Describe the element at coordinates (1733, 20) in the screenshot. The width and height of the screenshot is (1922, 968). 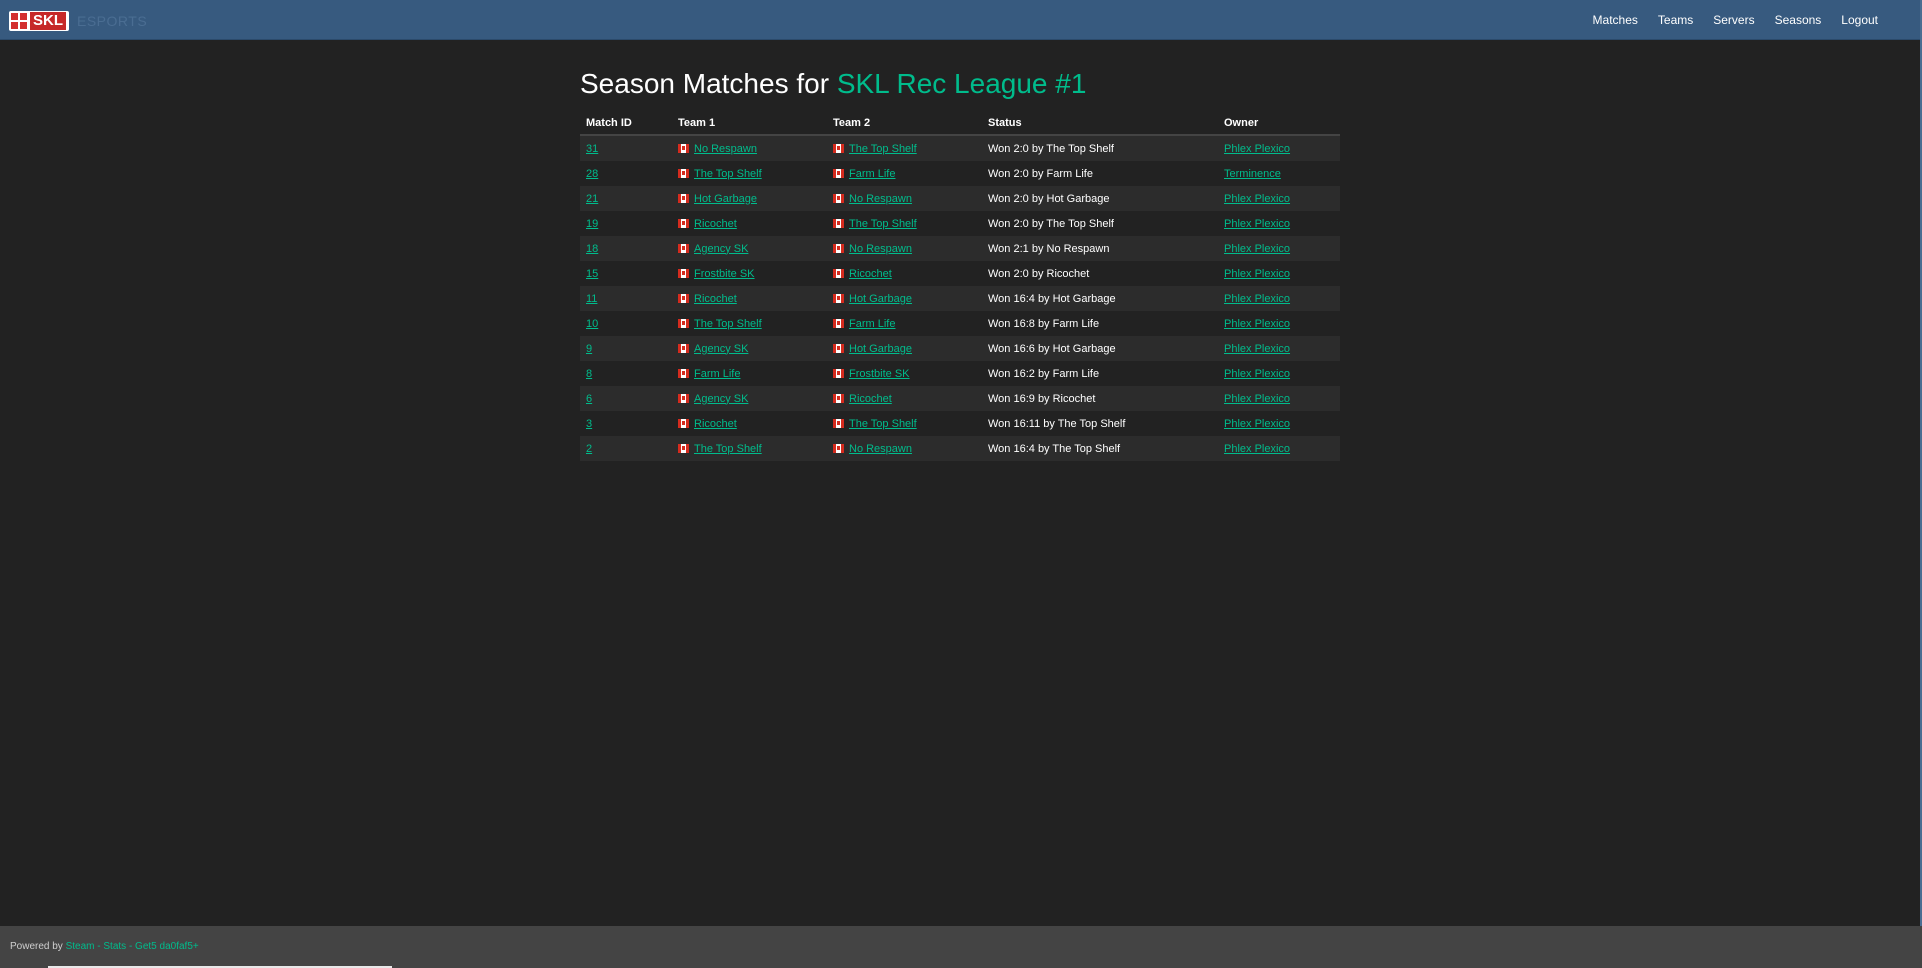
I see `nav-servers: Servers` at that location.